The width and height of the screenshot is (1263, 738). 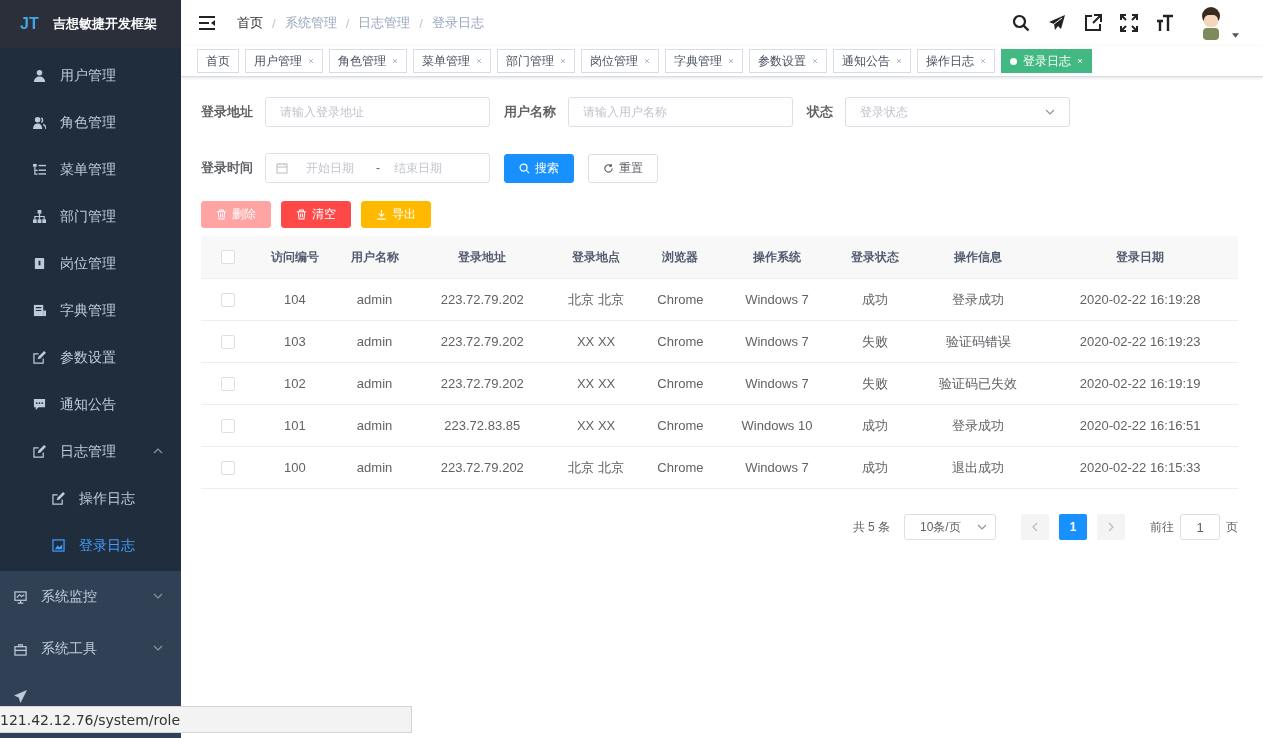 I want to click on sidebar-item: 系统工具, so click(x=90, y=649).